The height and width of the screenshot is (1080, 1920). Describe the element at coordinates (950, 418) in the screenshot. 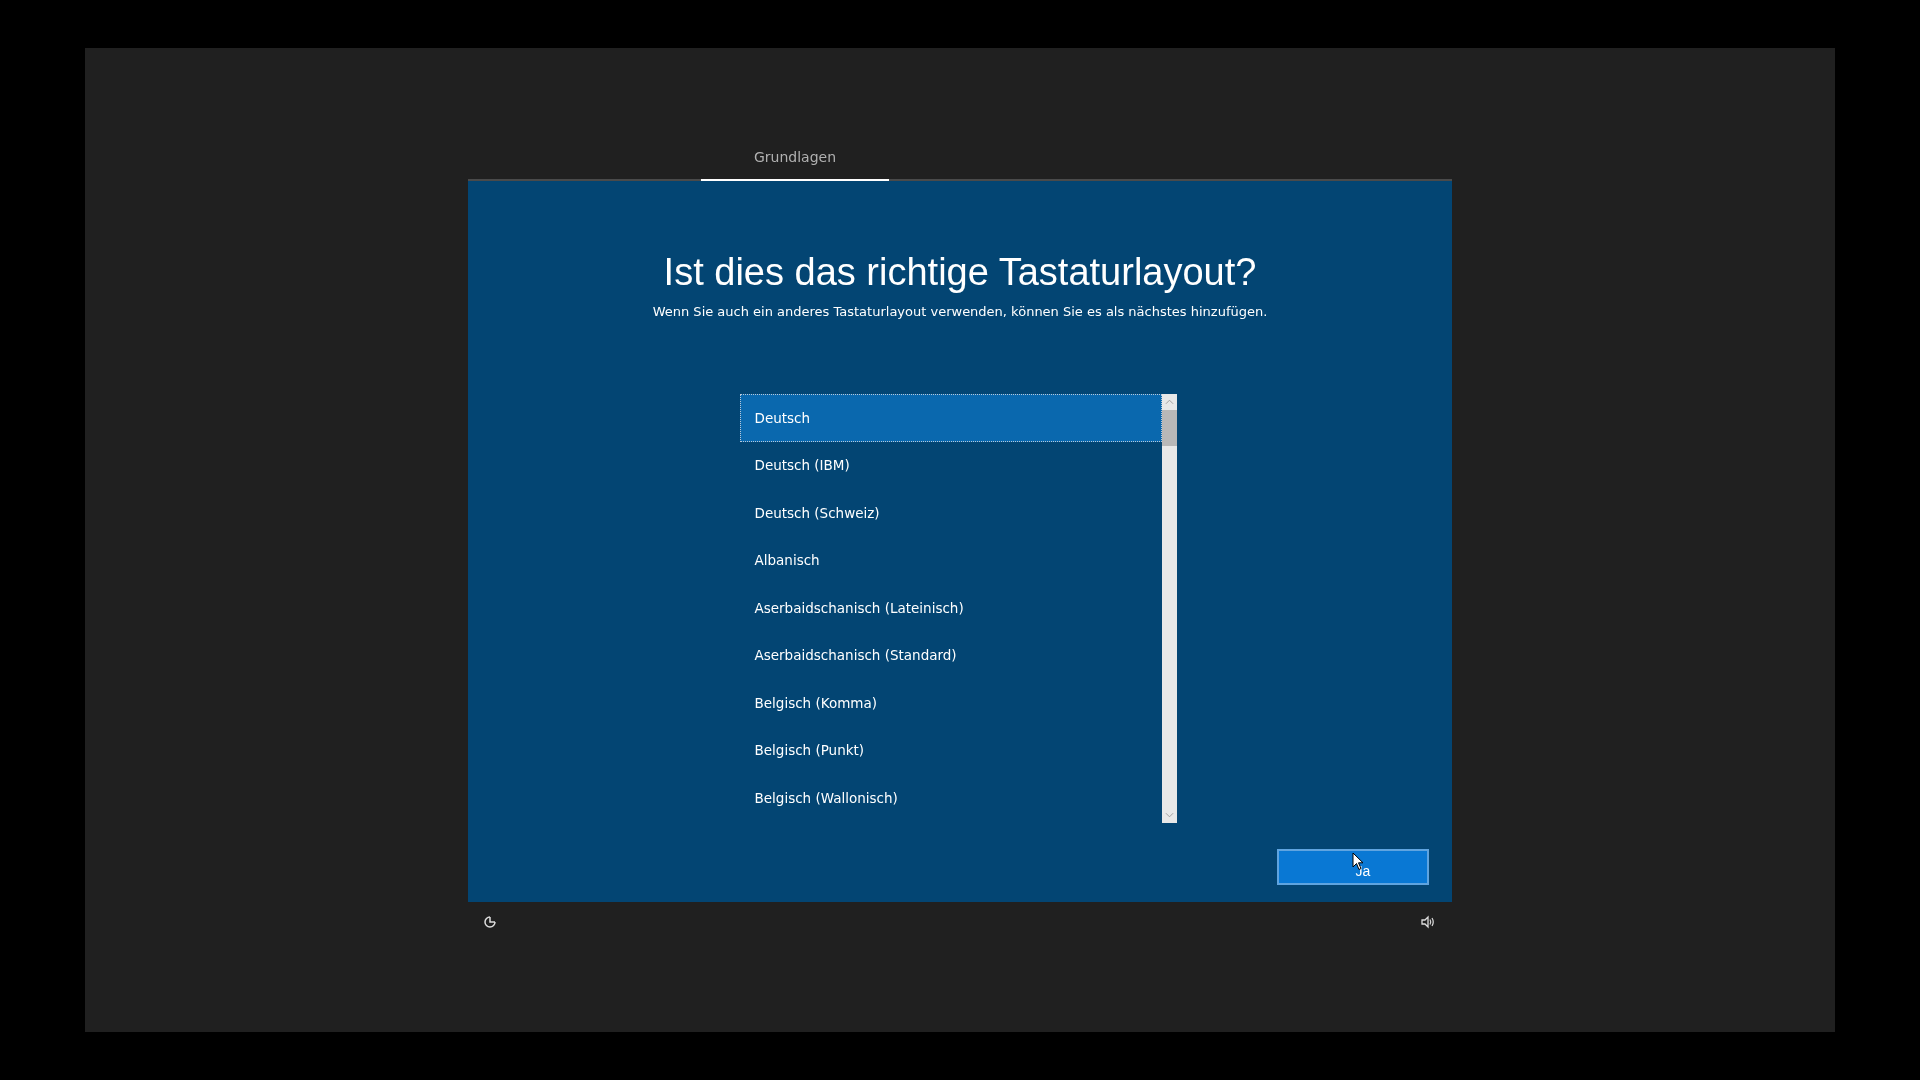

I see `layout-list-item: Deutsch` at that location.